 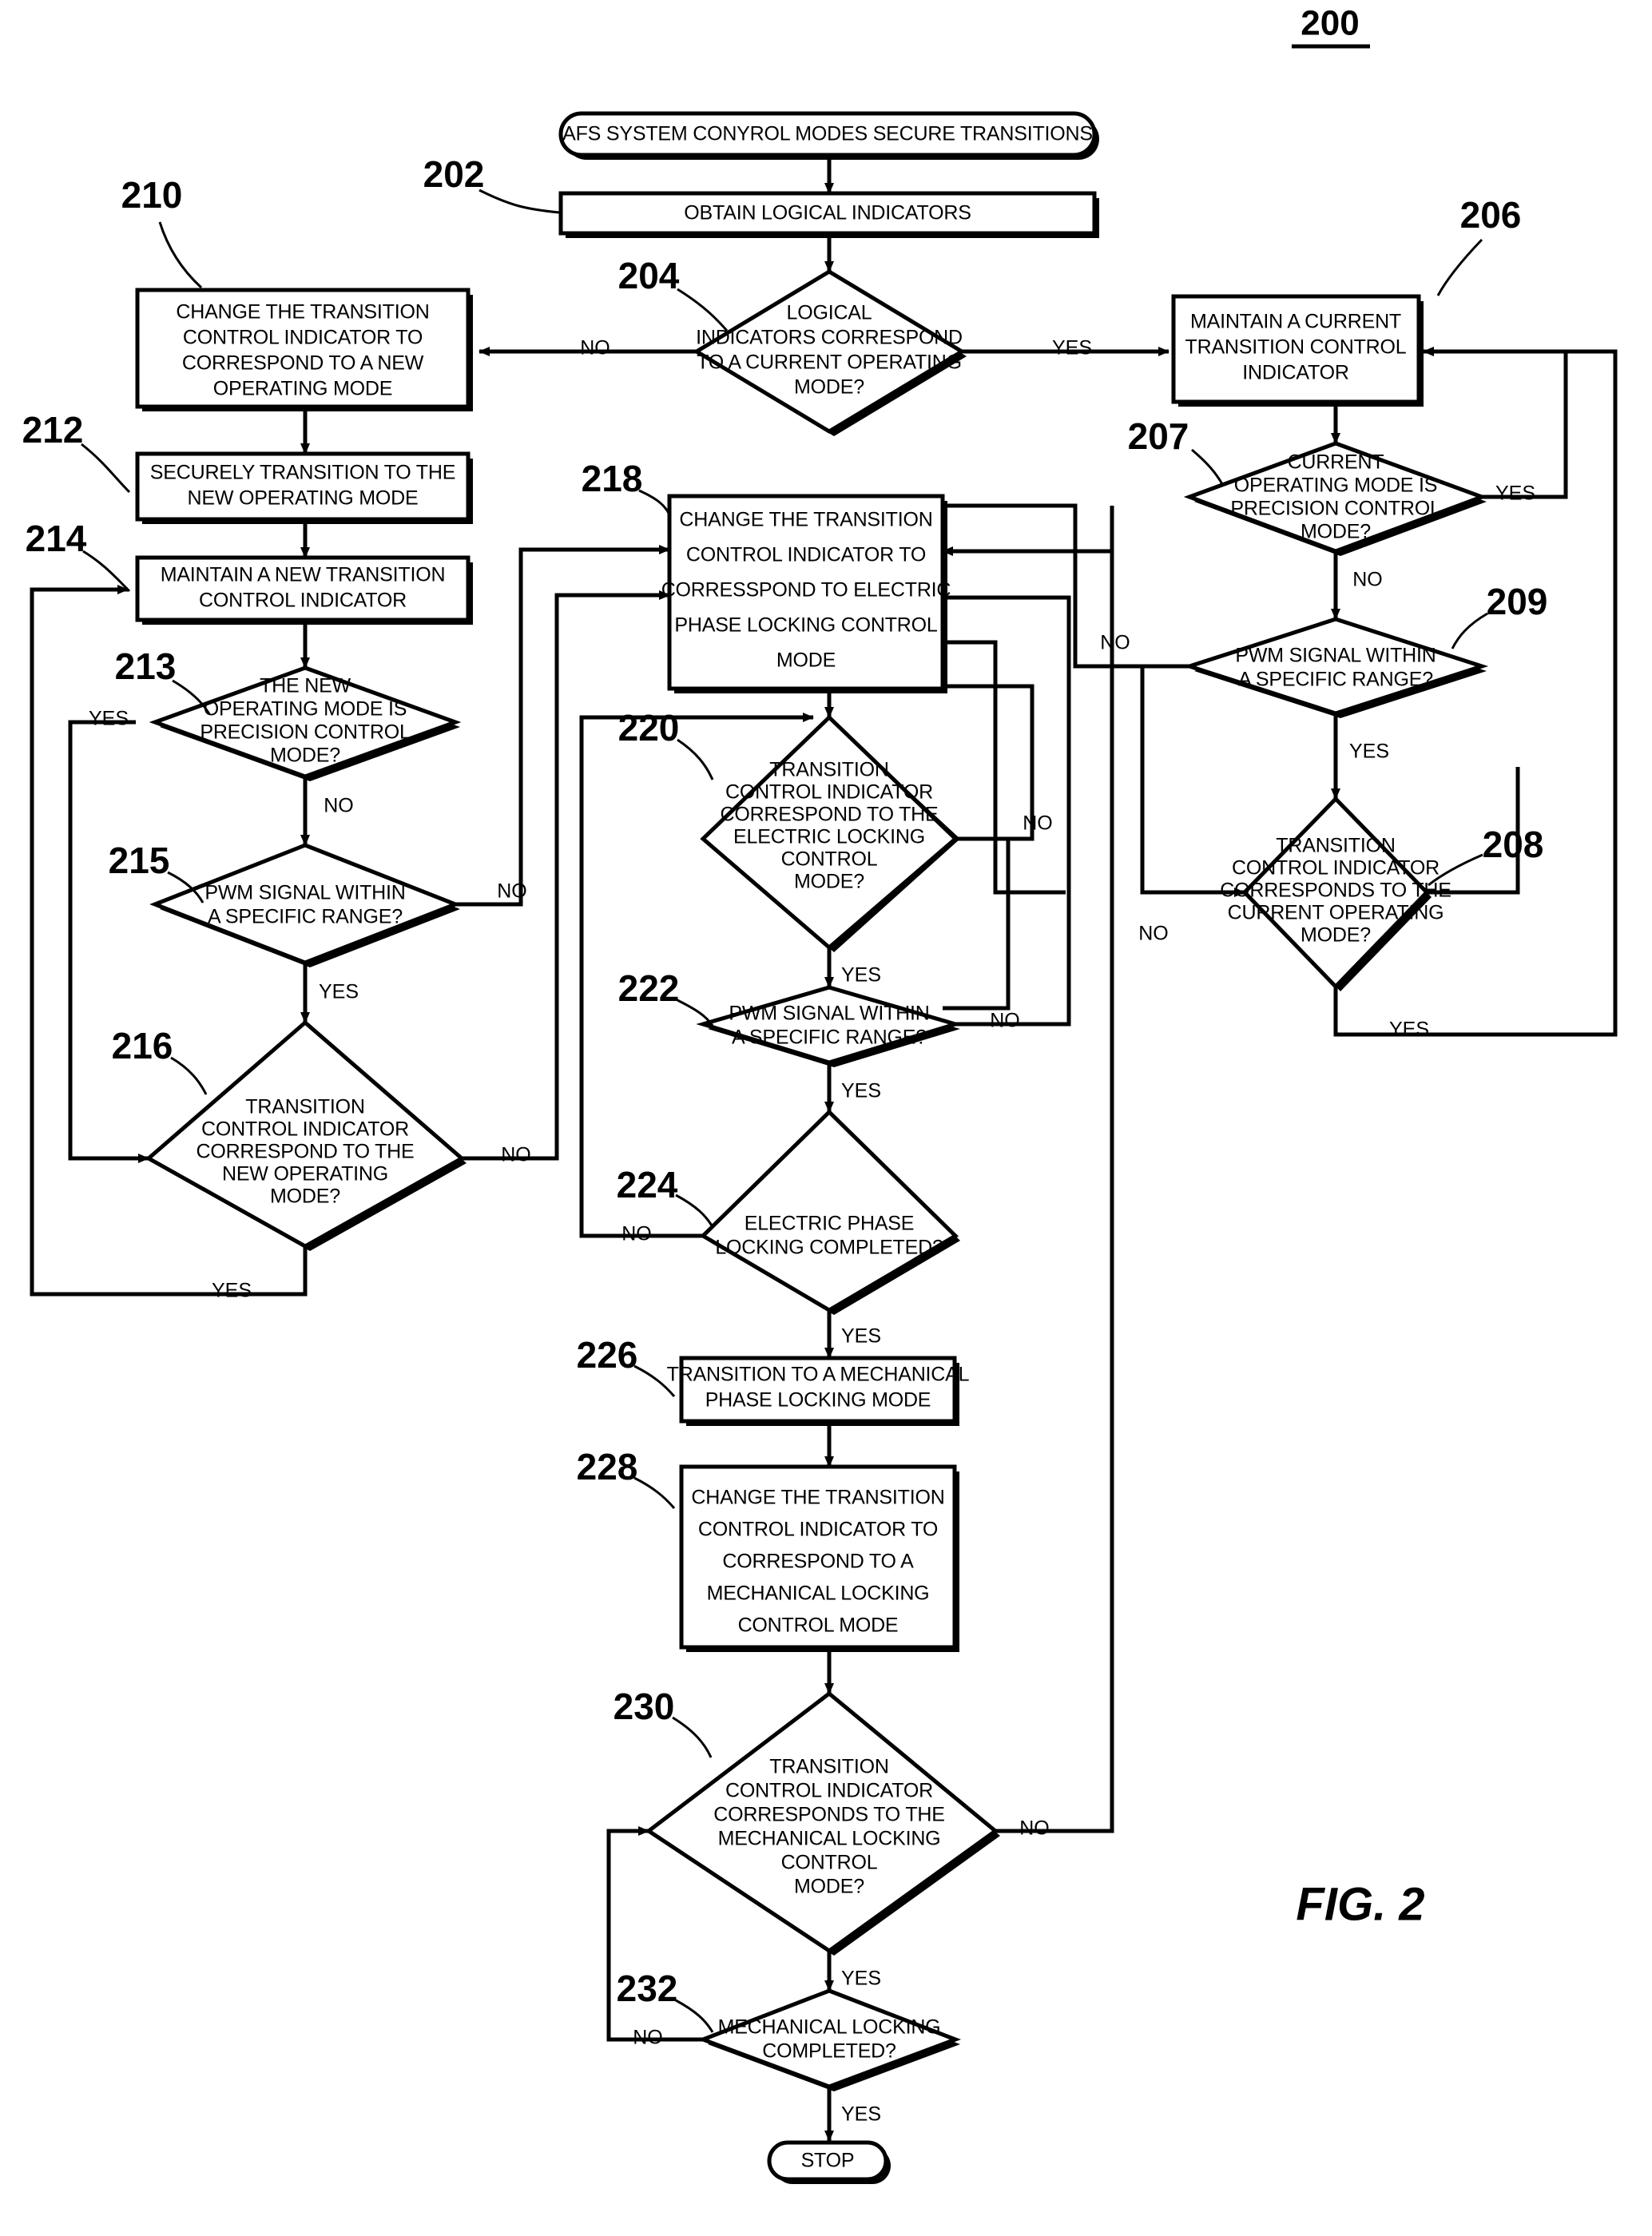 What do you see at coordinates (302, 473) in the screenshot?
I see `svg-text: SECURELY TRANSITION TO THE` at bounding box center [302, 473].